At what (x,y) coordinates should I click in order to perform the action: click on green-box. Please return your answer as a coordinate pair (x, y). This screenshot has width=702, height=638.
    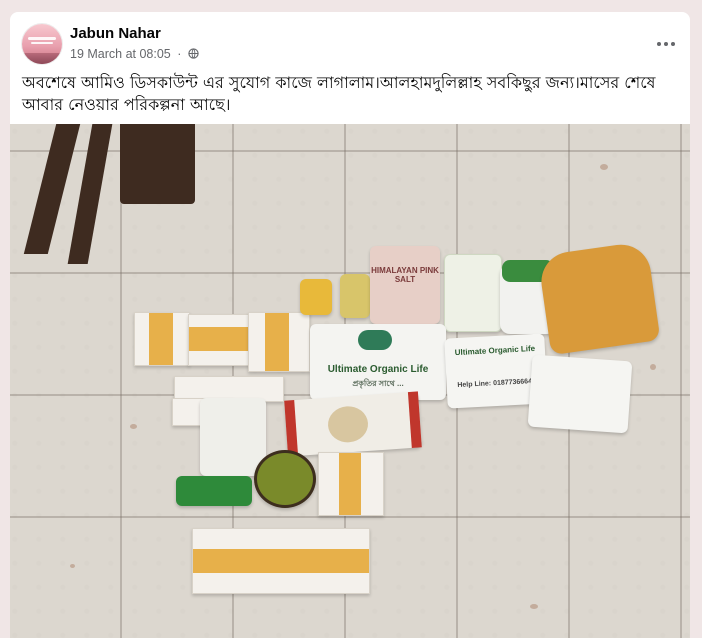
    Looking at the image, I should click on (214, 491).